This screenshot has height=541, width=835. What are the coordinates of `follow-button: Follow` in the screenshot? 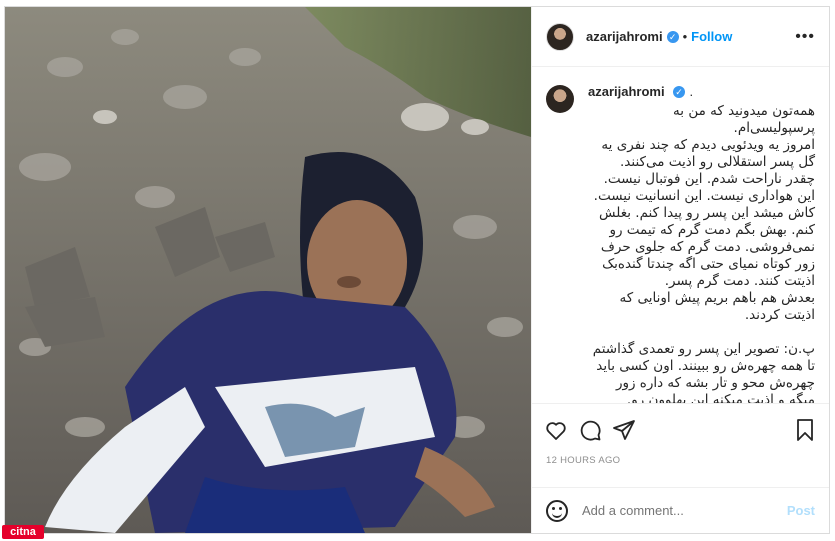 It's located at (711, 36).